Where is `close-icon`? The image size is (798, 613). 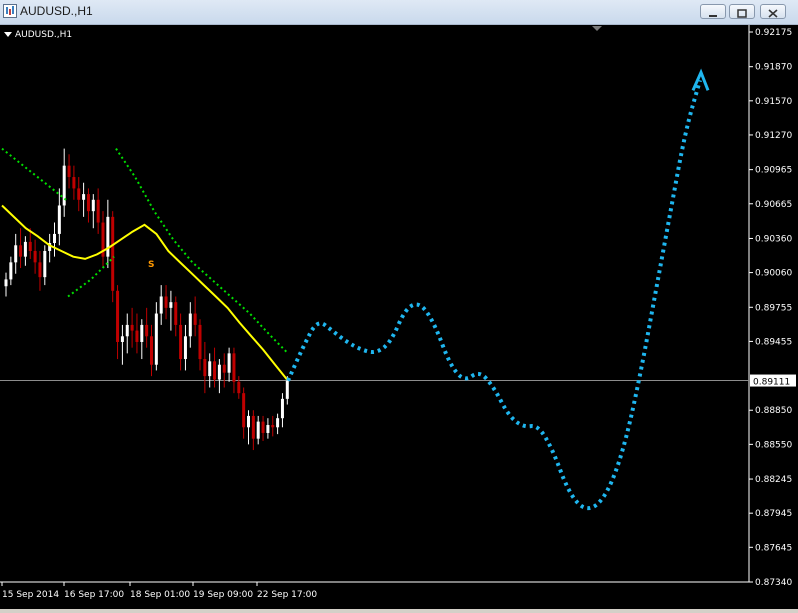 close-icon is located at coordinates (773, 13).